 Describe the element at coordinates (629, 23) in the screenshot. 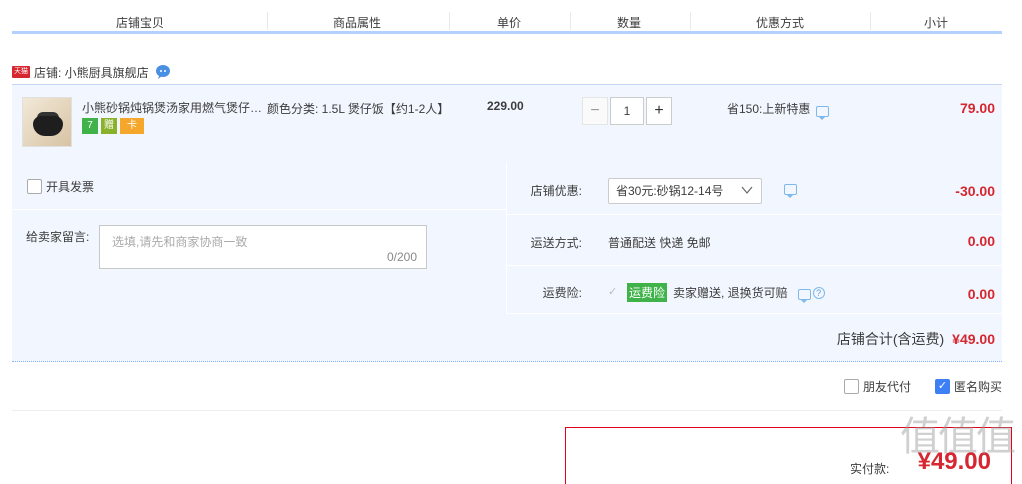

I see `col-quantity: 数量` at that location.